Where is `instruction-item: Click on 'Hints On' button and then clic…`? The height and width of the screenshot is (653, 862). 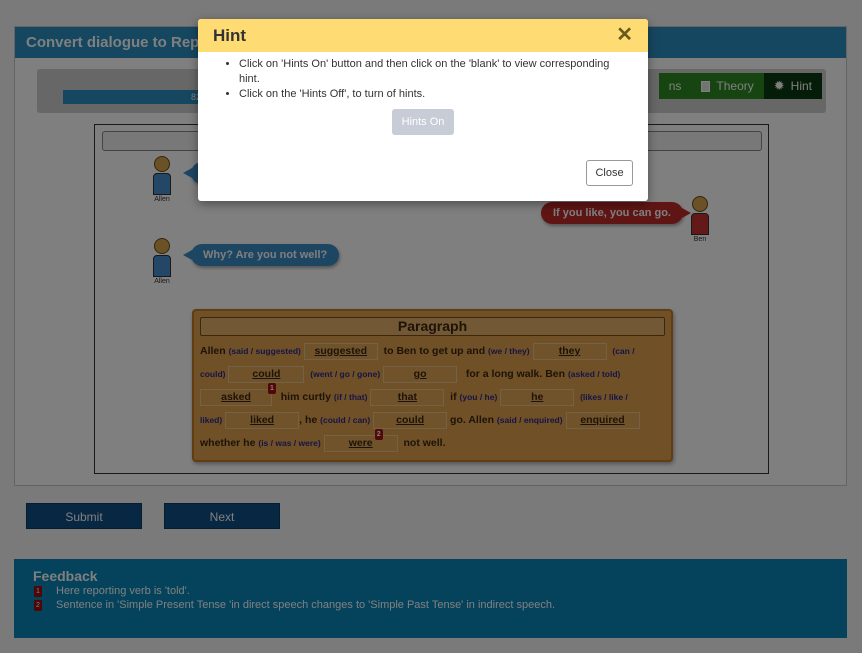
instruction-item: Click on 'Hints On' button and then clic… is located at coordinates (433, 72).